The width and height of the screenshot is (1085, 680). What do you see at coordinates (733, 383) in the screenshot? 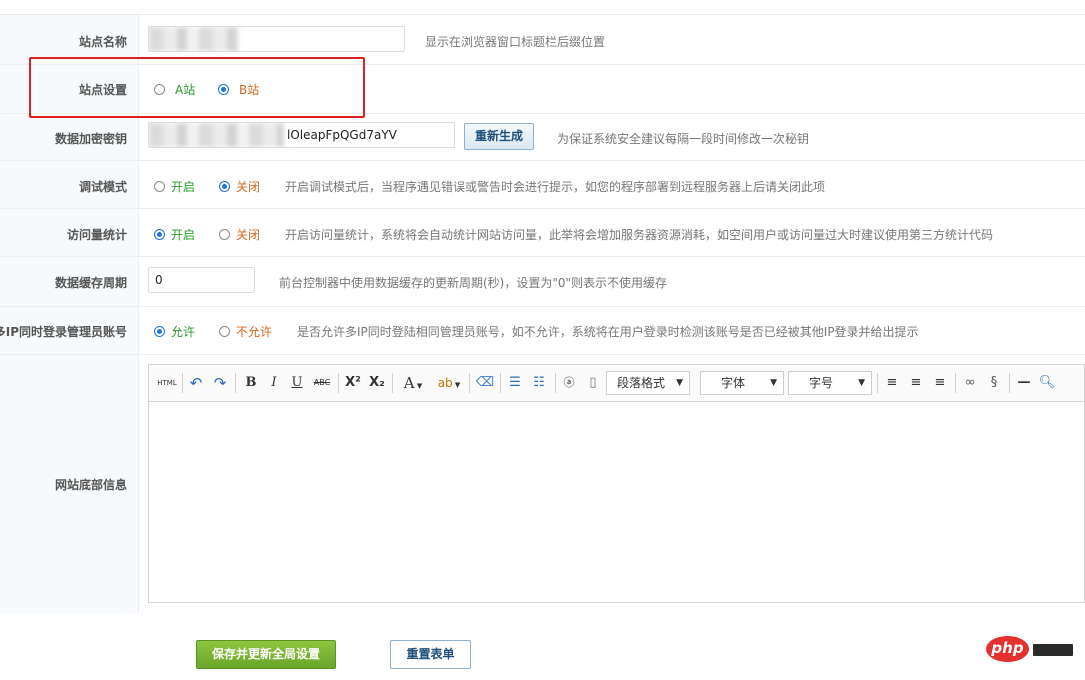
I see `font-family-label: 字体` at bounding box center [733, 383].